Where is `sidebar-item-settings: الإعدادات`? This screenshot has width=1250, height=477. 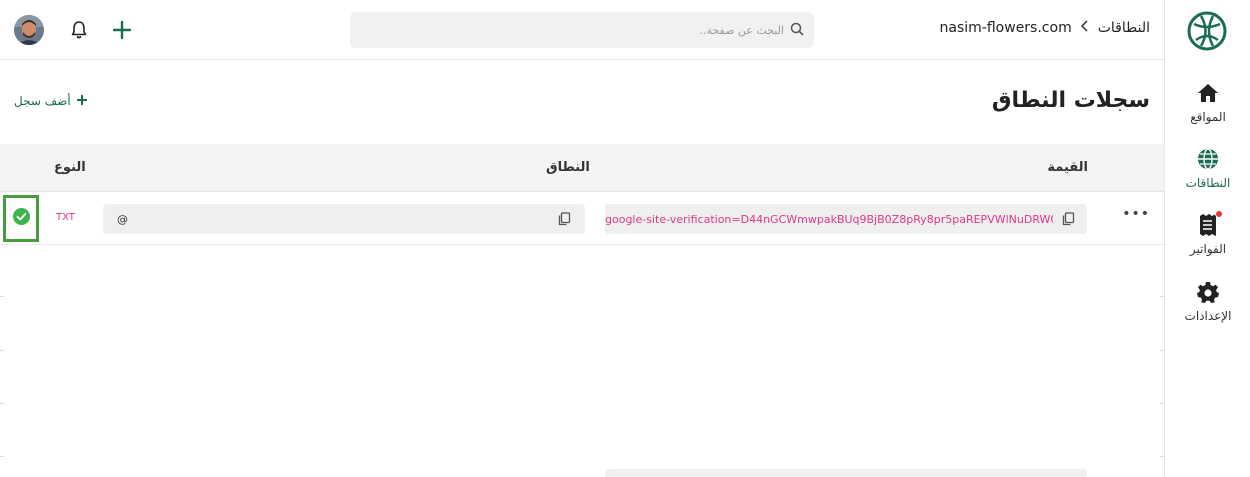
sidebar-item-settings: الإعدادات is located at coordinates (1207, 302).